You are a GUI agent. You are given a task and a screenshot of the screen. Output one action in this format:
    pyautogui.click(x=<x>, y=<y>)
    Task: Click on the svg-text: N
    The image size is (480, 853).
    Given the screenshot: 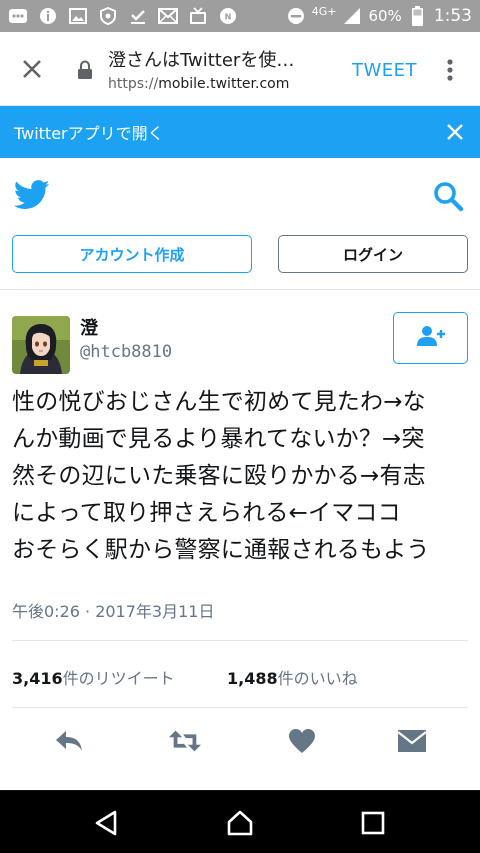 What is the action you would take?
    pyautogui.click(x=228, y=17)
    